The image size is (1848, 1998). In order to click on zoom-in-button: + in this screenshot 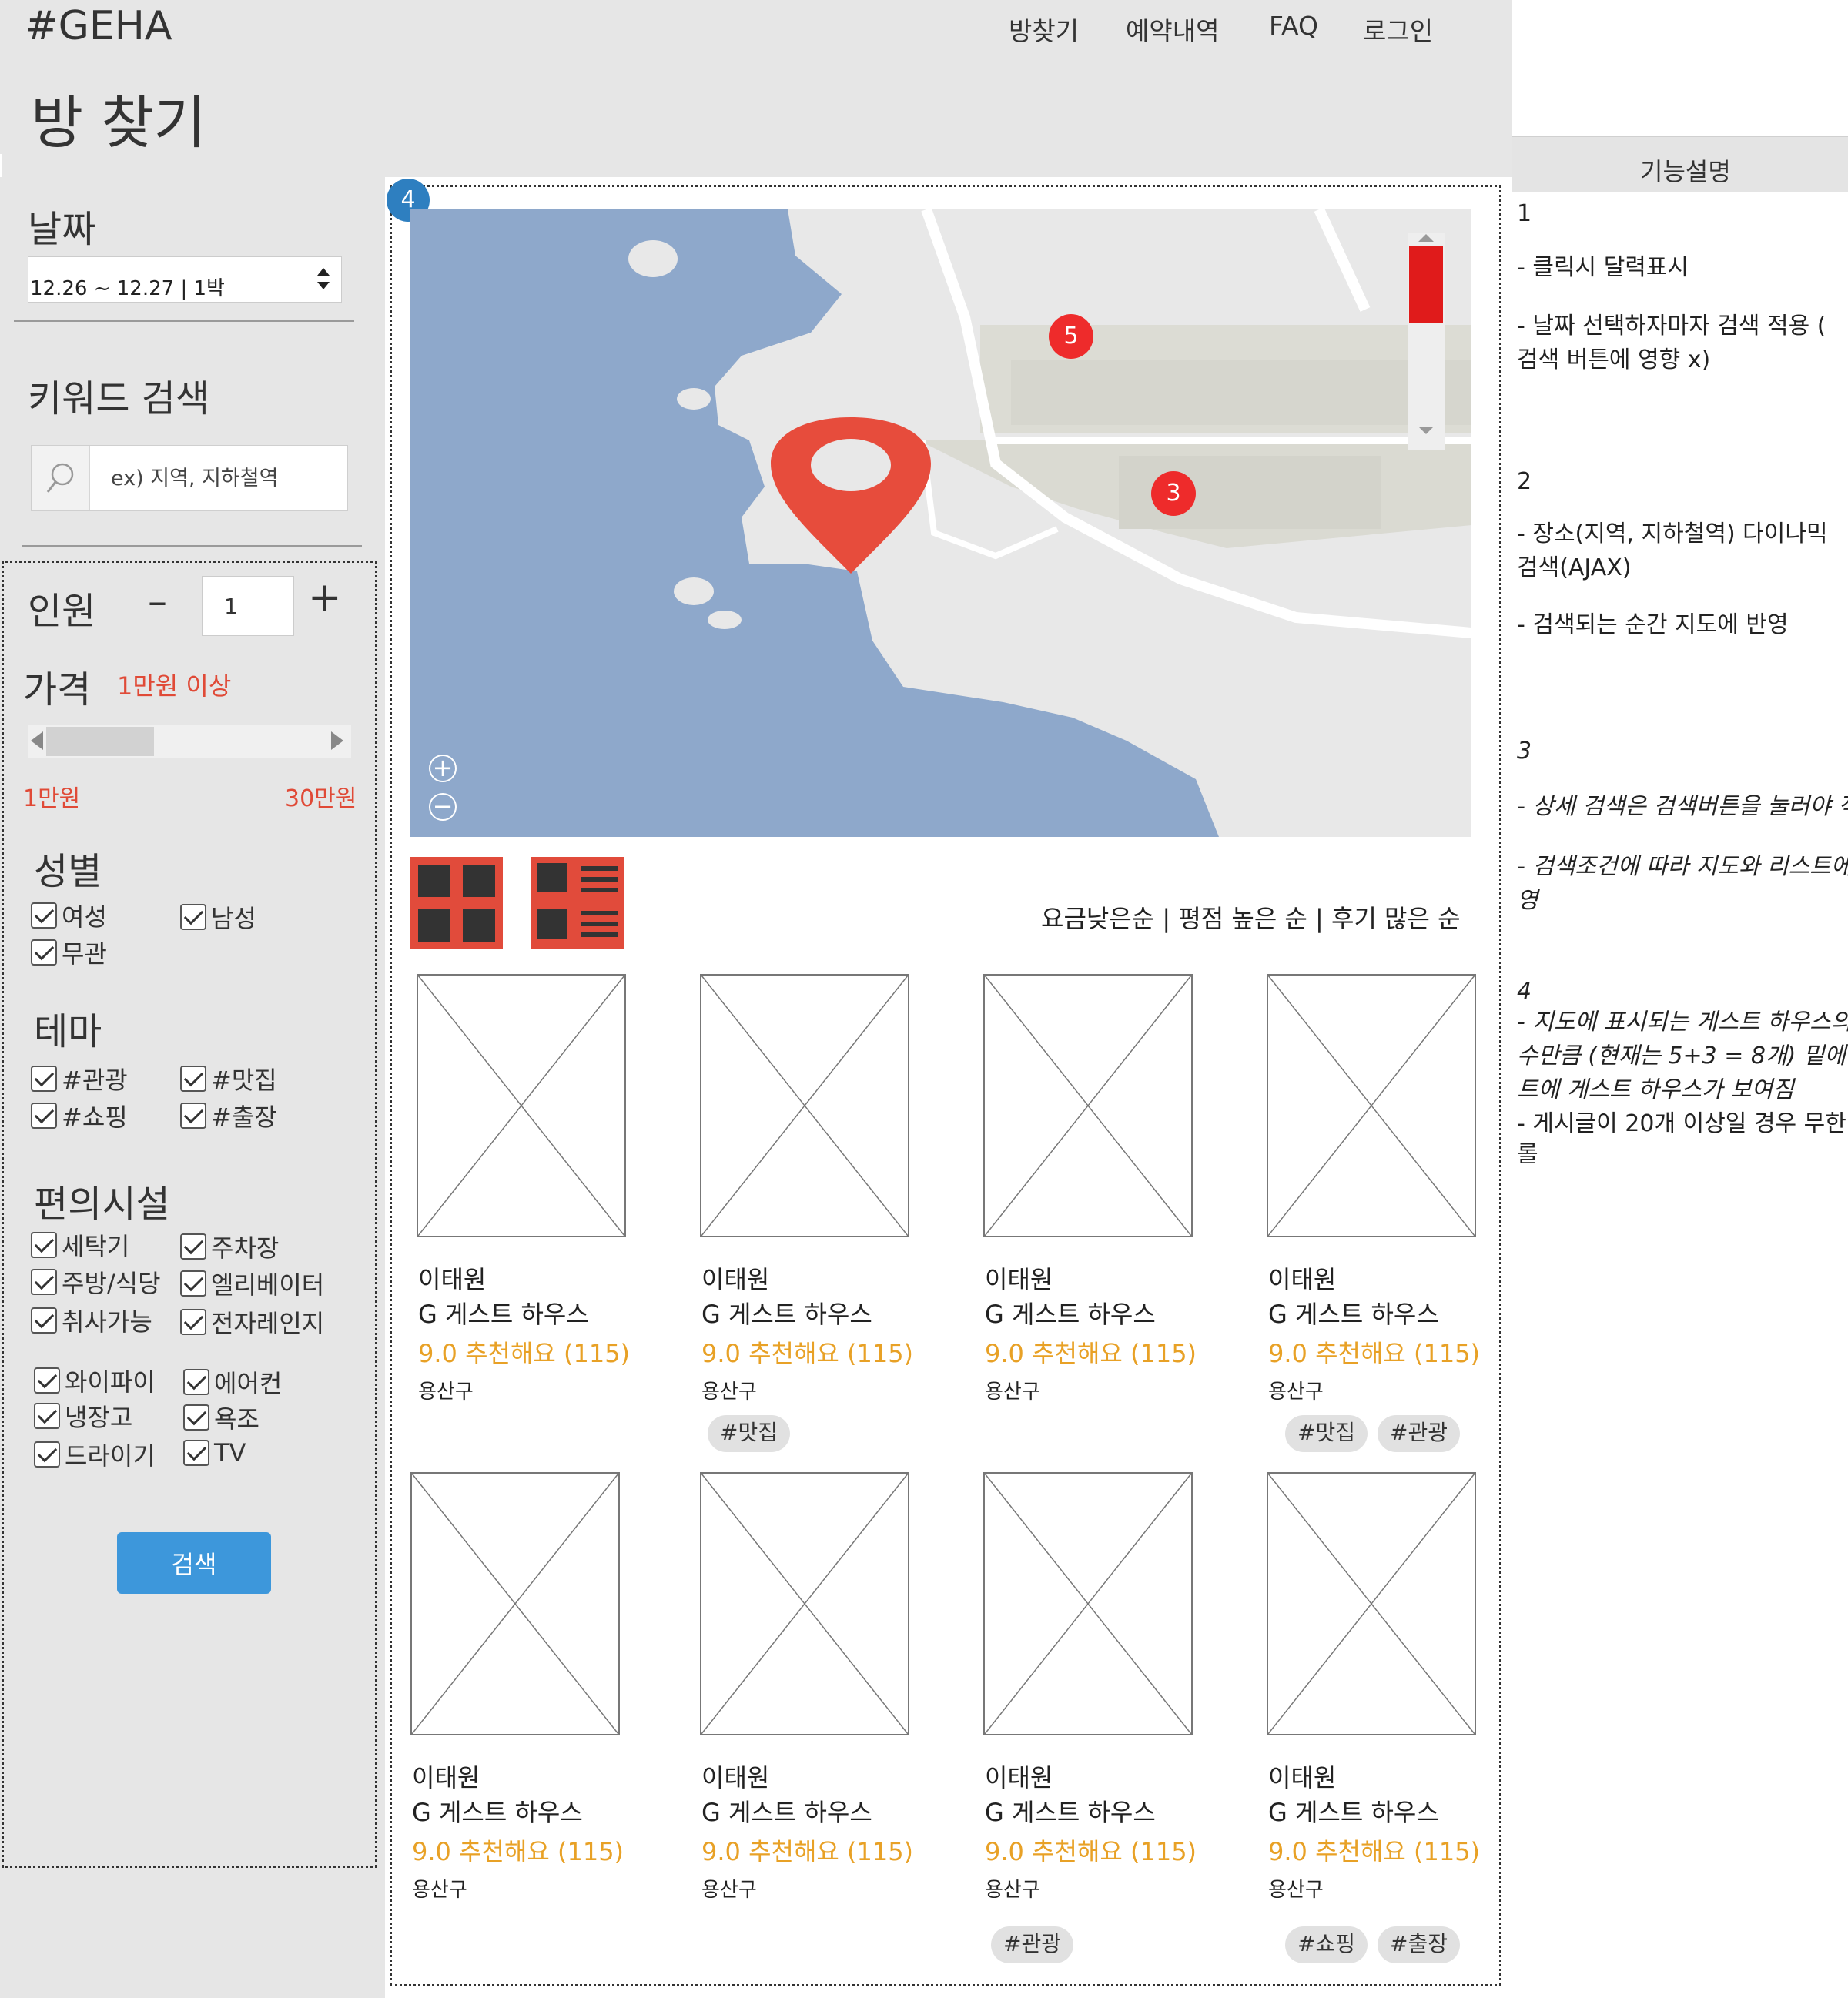, I will do `click(443, 768)`.